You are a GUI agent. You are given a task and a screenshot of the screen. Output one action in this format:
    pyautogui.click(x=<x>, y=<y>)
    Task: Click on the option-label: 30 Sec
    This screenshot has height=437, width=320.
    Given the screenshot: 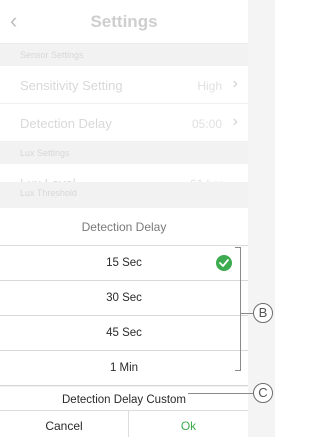 What is the action you would take?
    pyautogui.click(x=124, y=298)
    